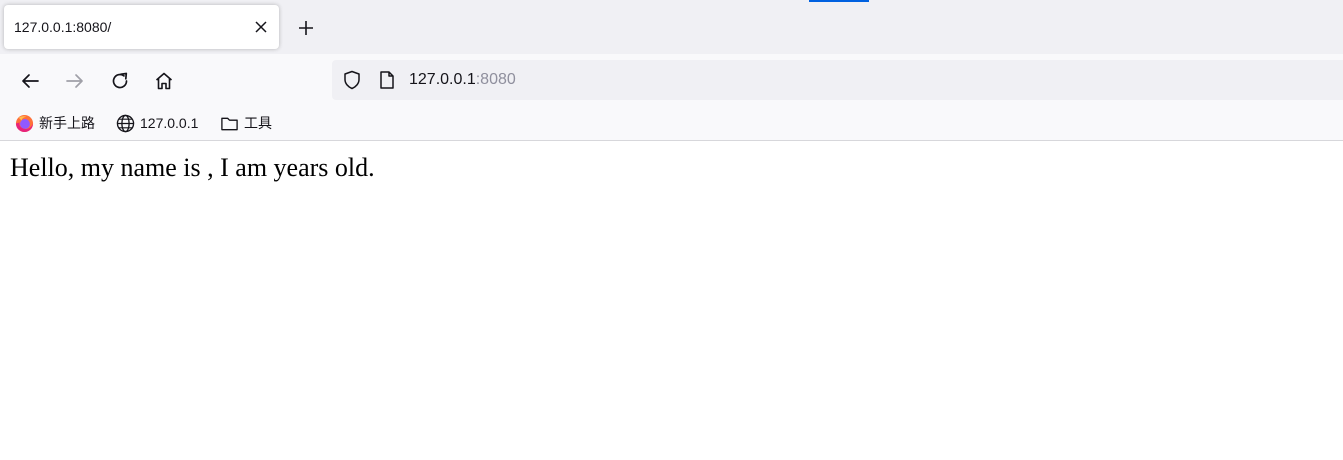  What do you see at coordinates (258, 123) in the screenshot?
I see `bookmark-label: 工具` at bounding box center [258, 123].